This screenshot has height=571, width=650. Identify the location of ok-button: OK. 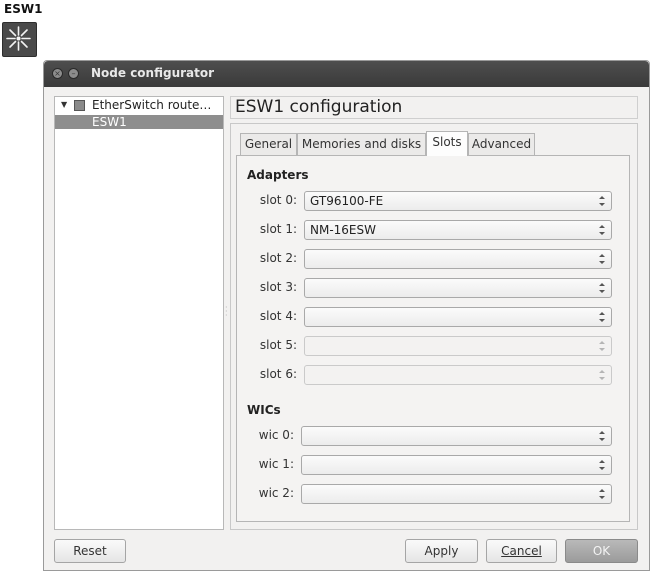
(601, 551).